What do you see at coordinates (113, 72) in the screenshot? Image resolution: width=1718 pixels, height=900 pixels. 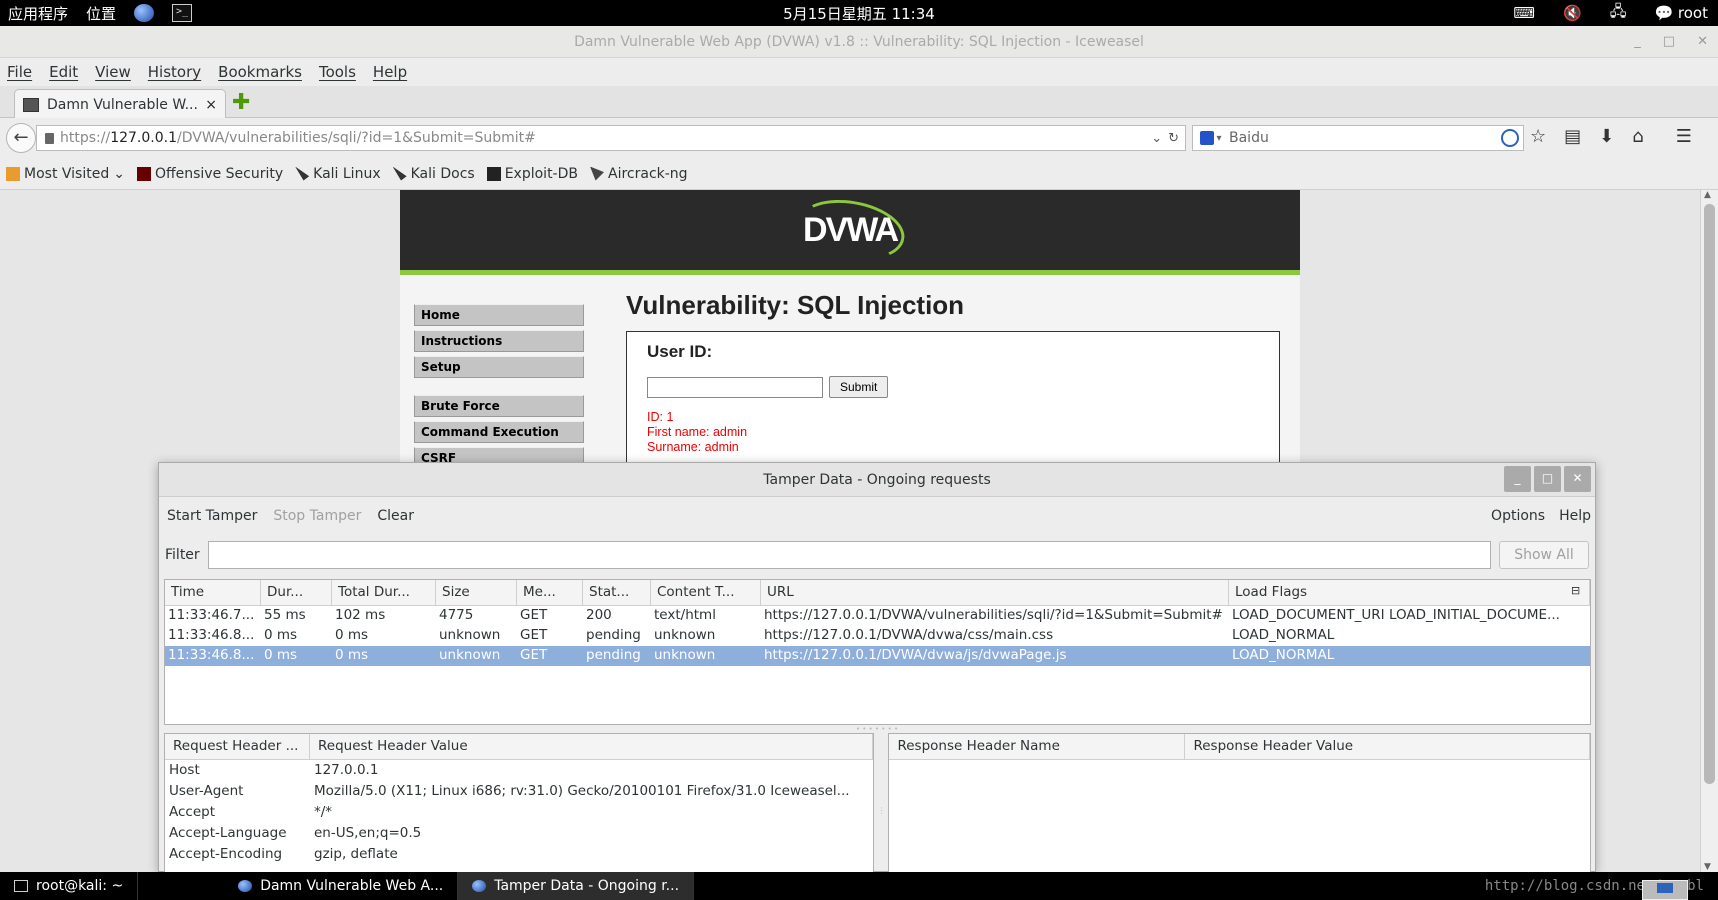 I see `menu-view: View` at bounding box center [113, 72].